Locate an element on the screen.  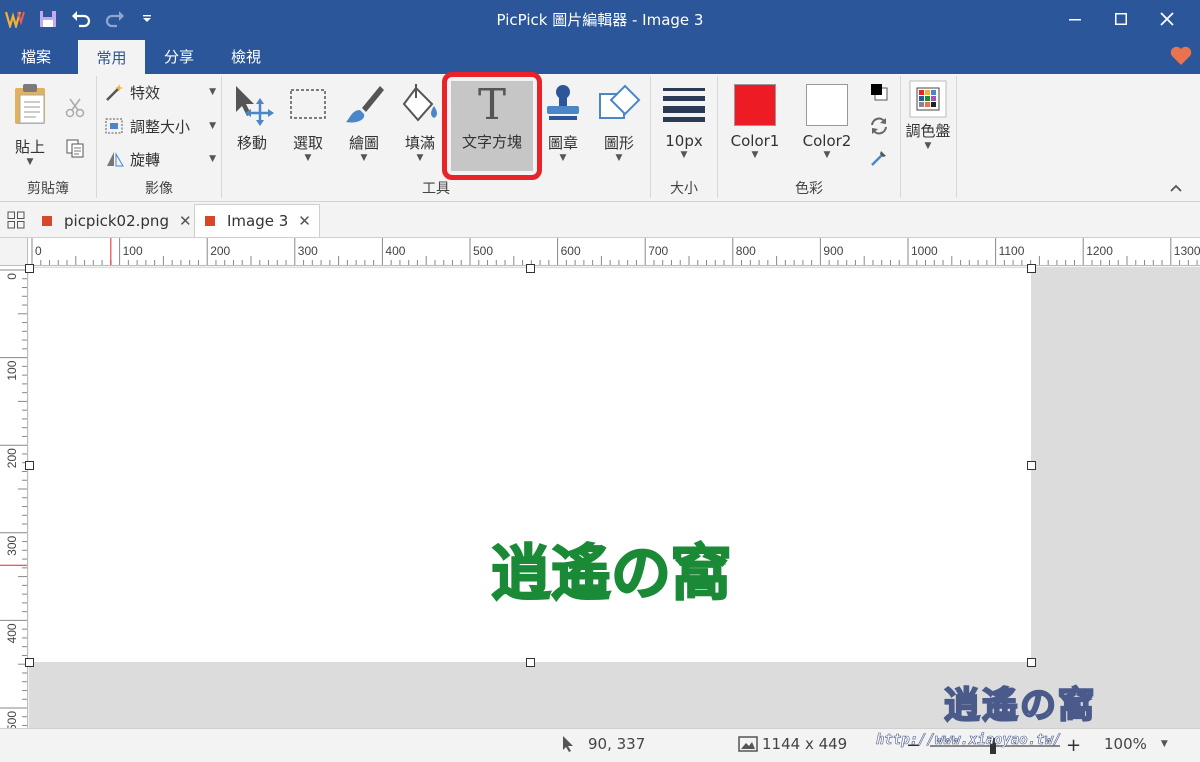
move-icon is located at coordinates (255, 106).